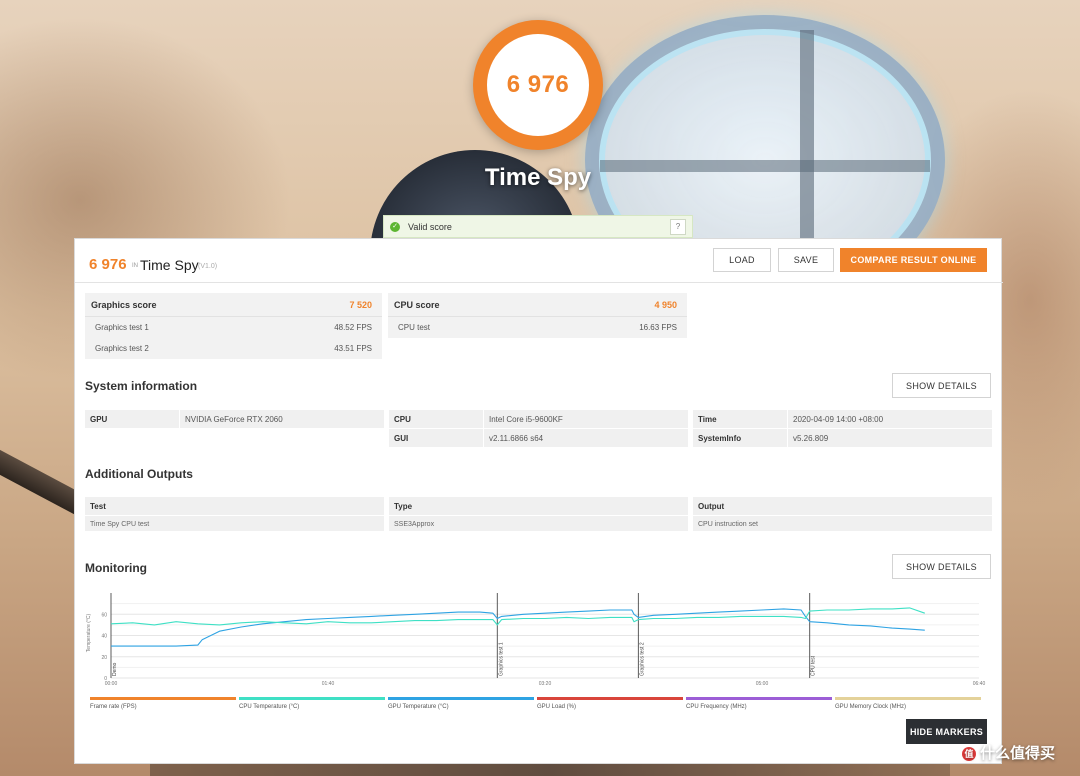 This screenshot has height=776, width=1080. I want to click on y-tick-label: 20, so click(104, 658).